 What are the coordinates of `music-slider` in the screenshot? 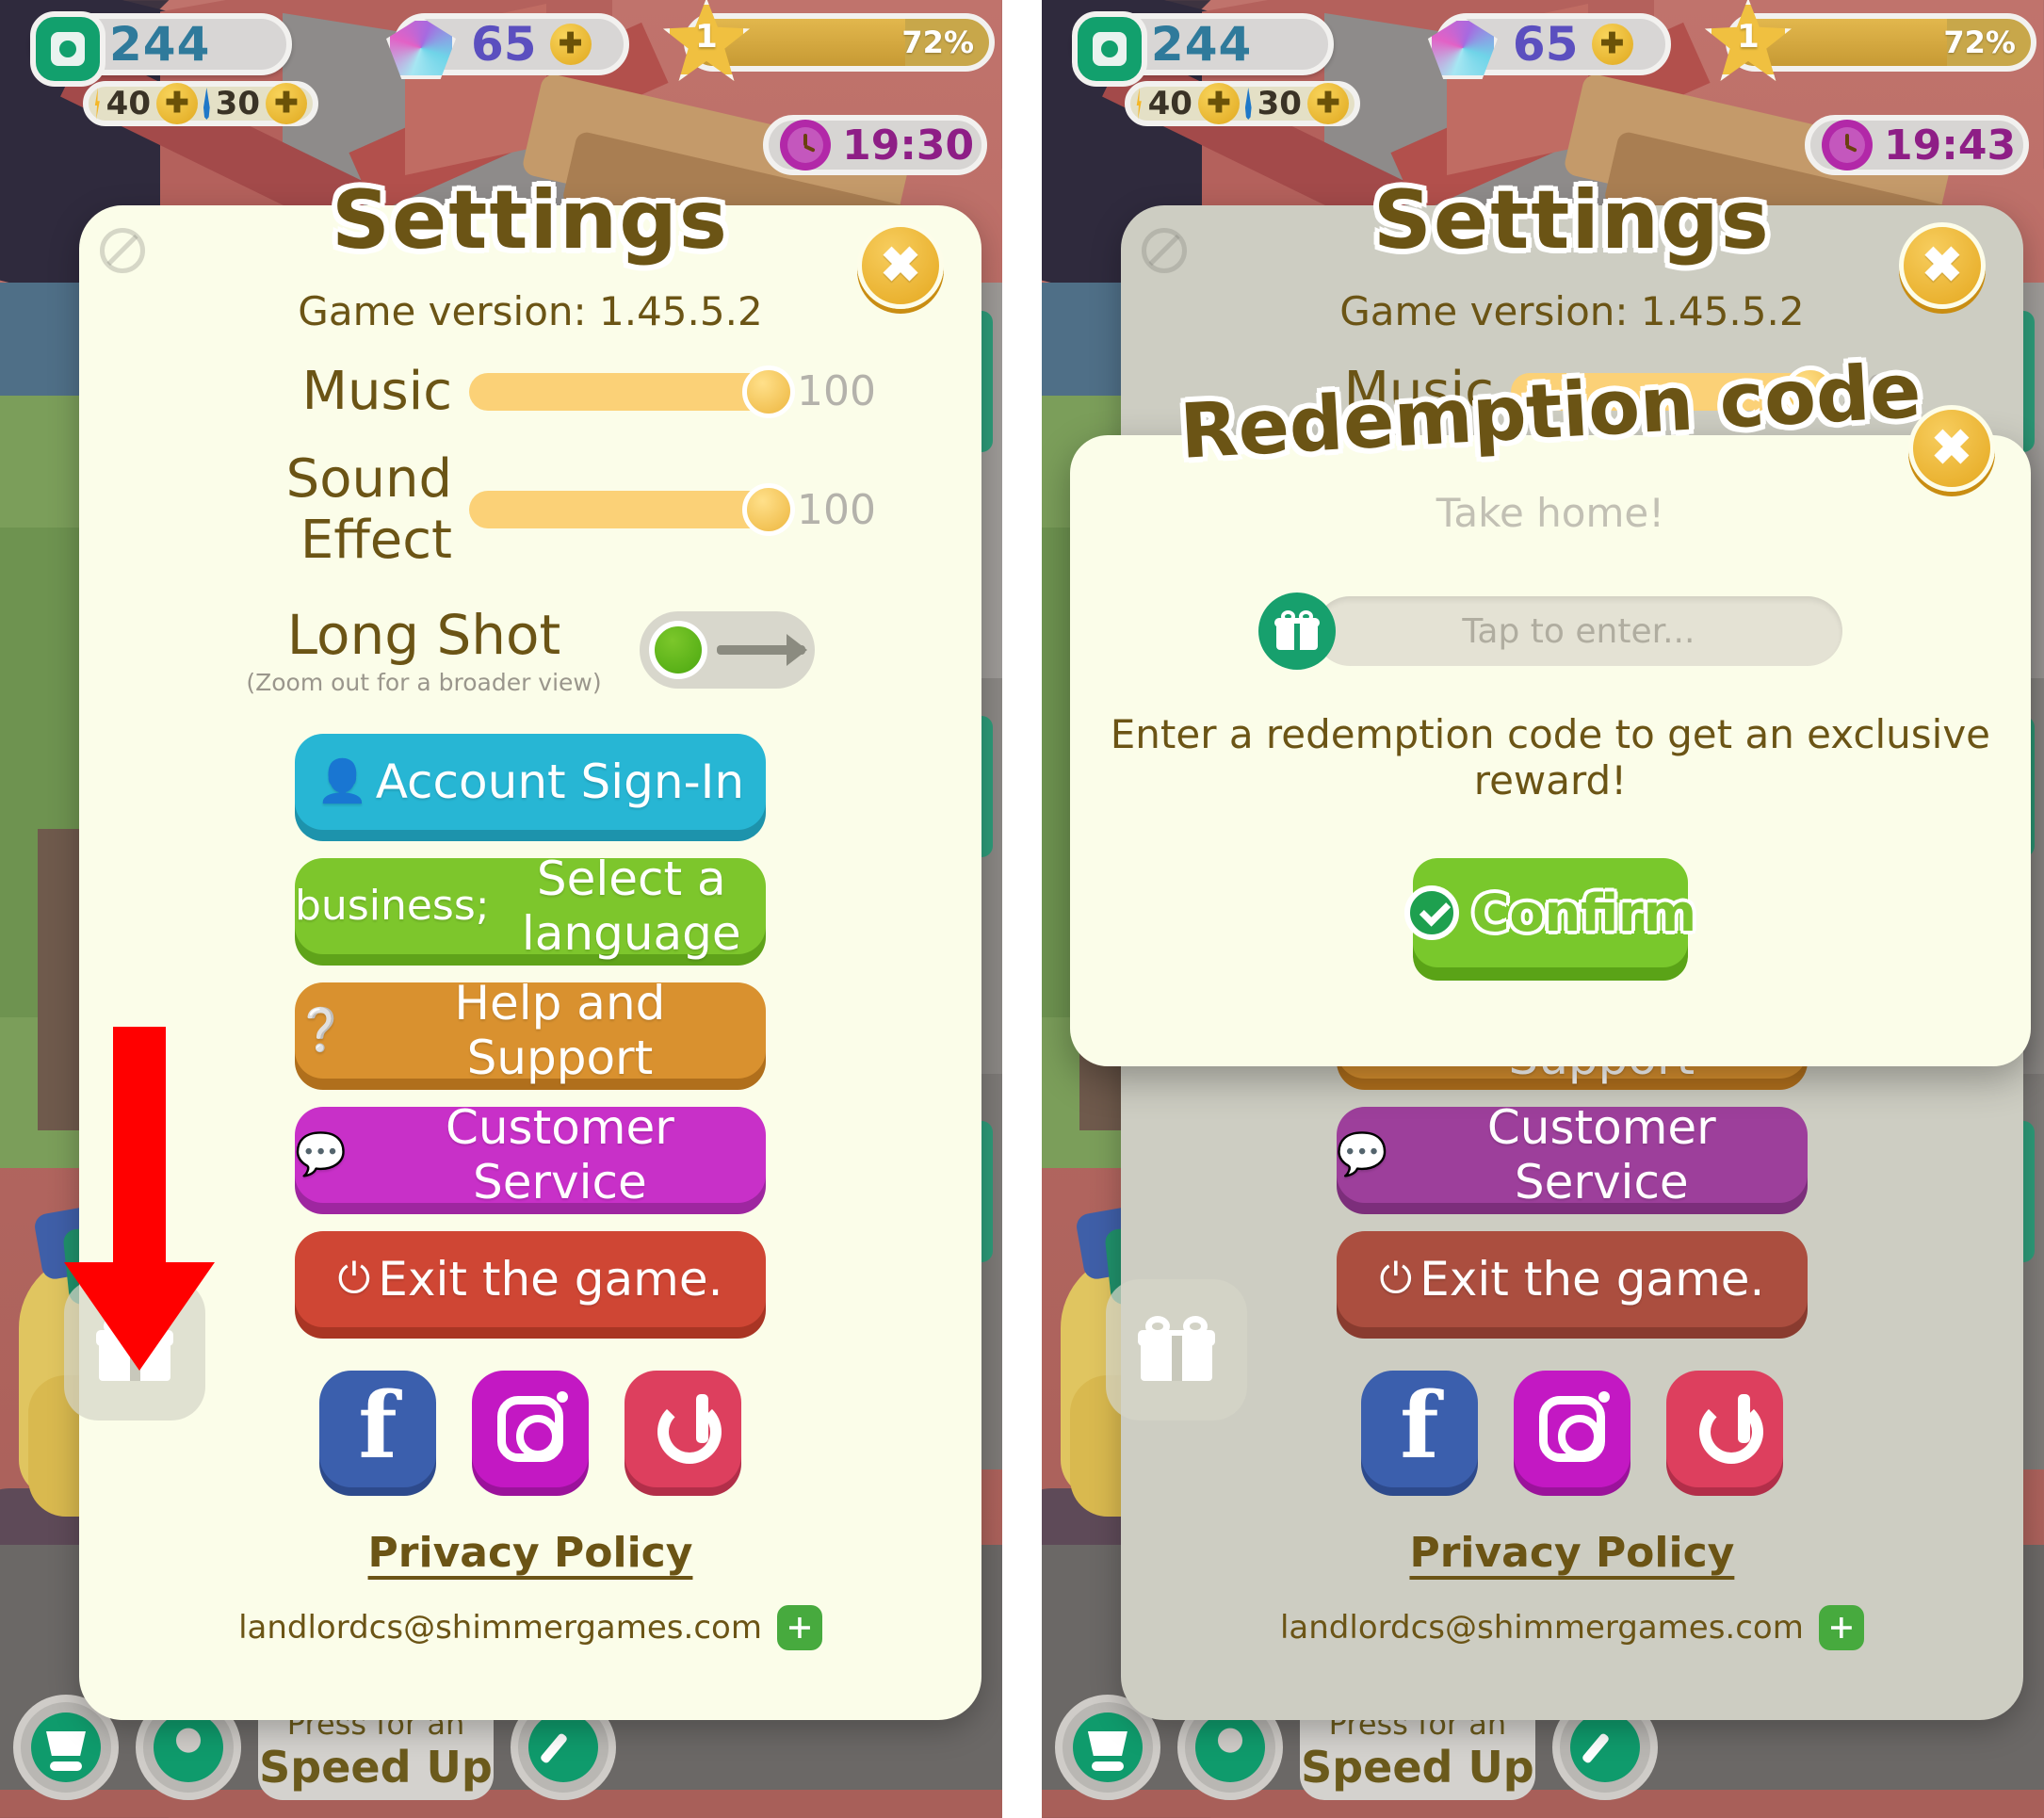 It's located at (632, 391).